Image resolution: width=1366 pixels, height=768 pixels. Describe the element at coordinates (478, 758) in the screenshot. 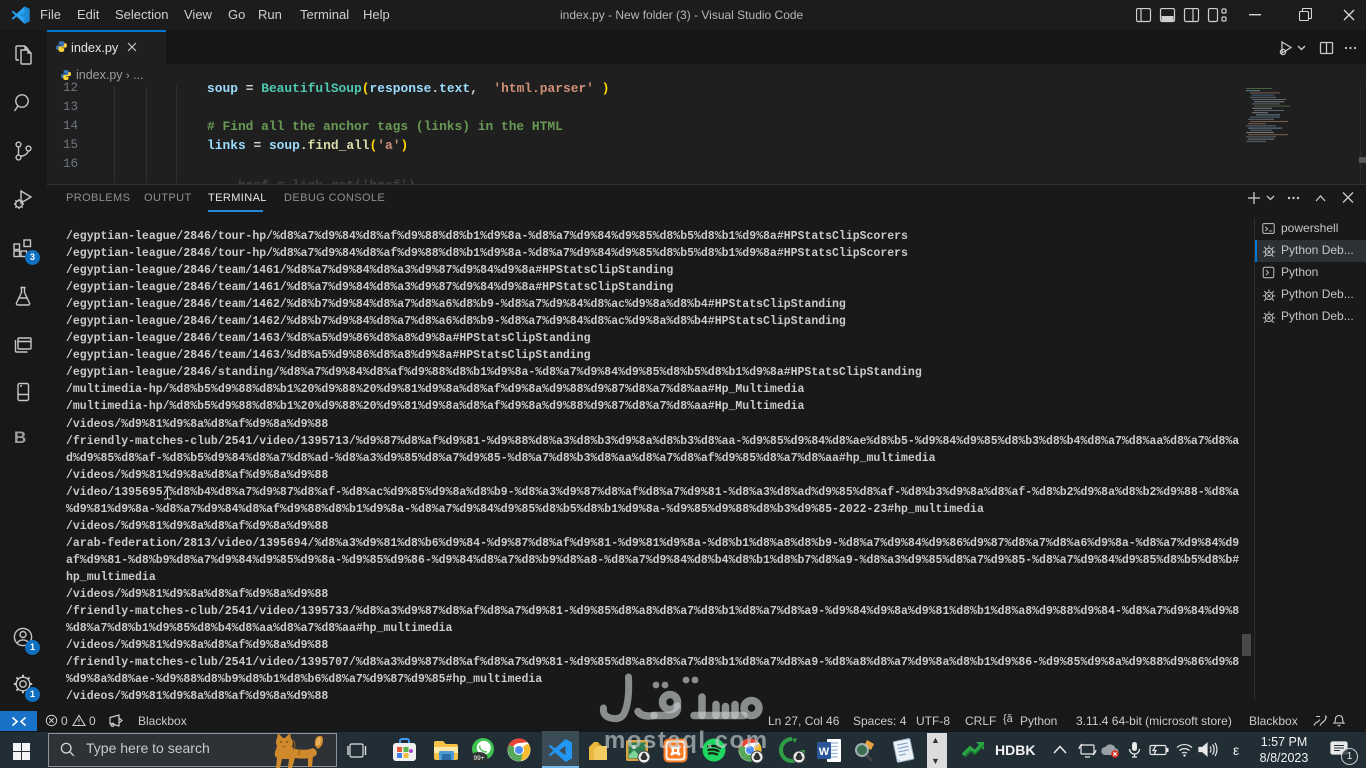

I see `svg-text: 99+` at that location.